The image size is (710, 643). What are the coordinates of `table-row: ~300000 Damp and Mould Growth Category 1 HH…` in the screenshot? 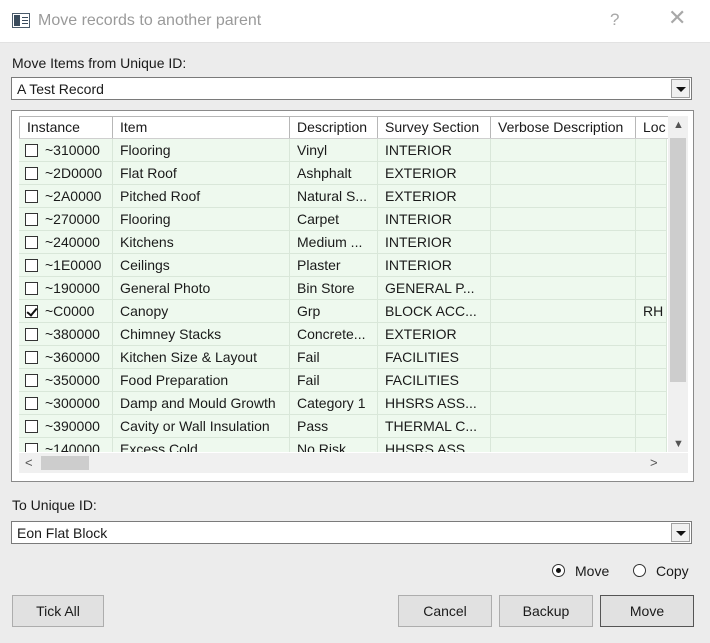 It's located at (343, 403).